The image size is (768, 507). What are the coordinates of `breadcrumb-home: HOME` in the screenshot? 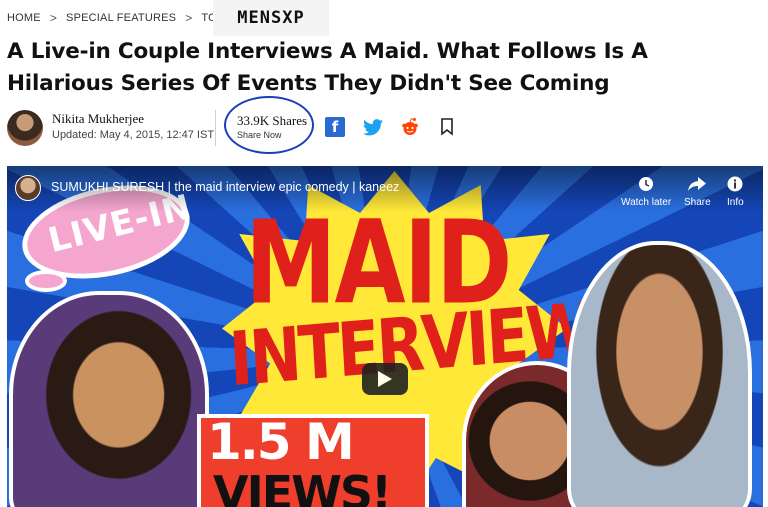 It's located at (24, 18).